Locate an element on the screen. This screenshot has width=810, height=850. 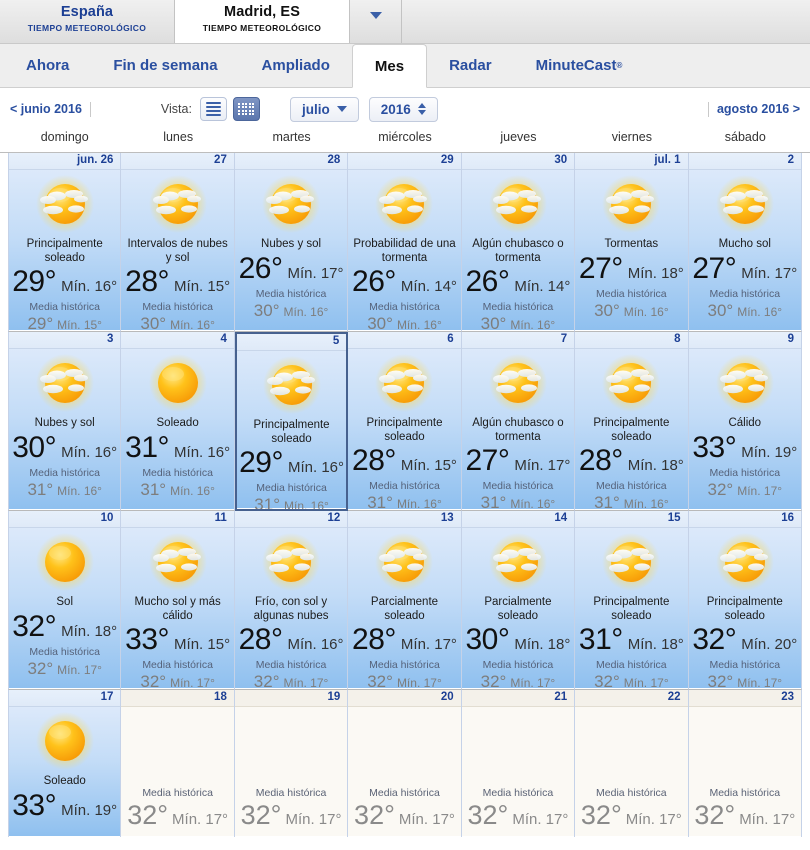
historical-low-temp: Mín. 15° is located at coordinates (79, 325).